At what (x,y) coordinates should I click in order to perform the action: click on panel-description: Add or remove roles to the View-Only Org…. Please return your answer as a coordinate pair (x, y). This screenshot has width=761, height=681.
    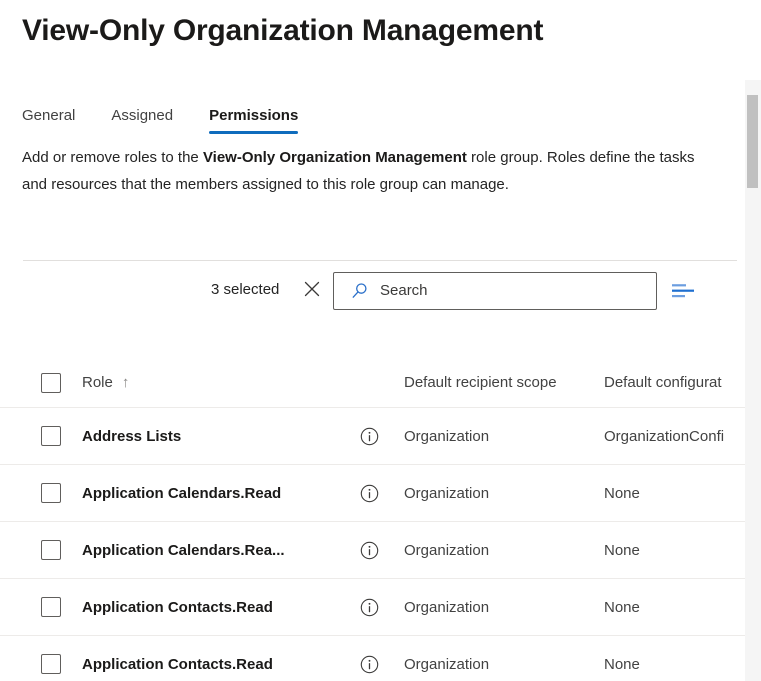
    Looking at the image, I should click on (372, 171).